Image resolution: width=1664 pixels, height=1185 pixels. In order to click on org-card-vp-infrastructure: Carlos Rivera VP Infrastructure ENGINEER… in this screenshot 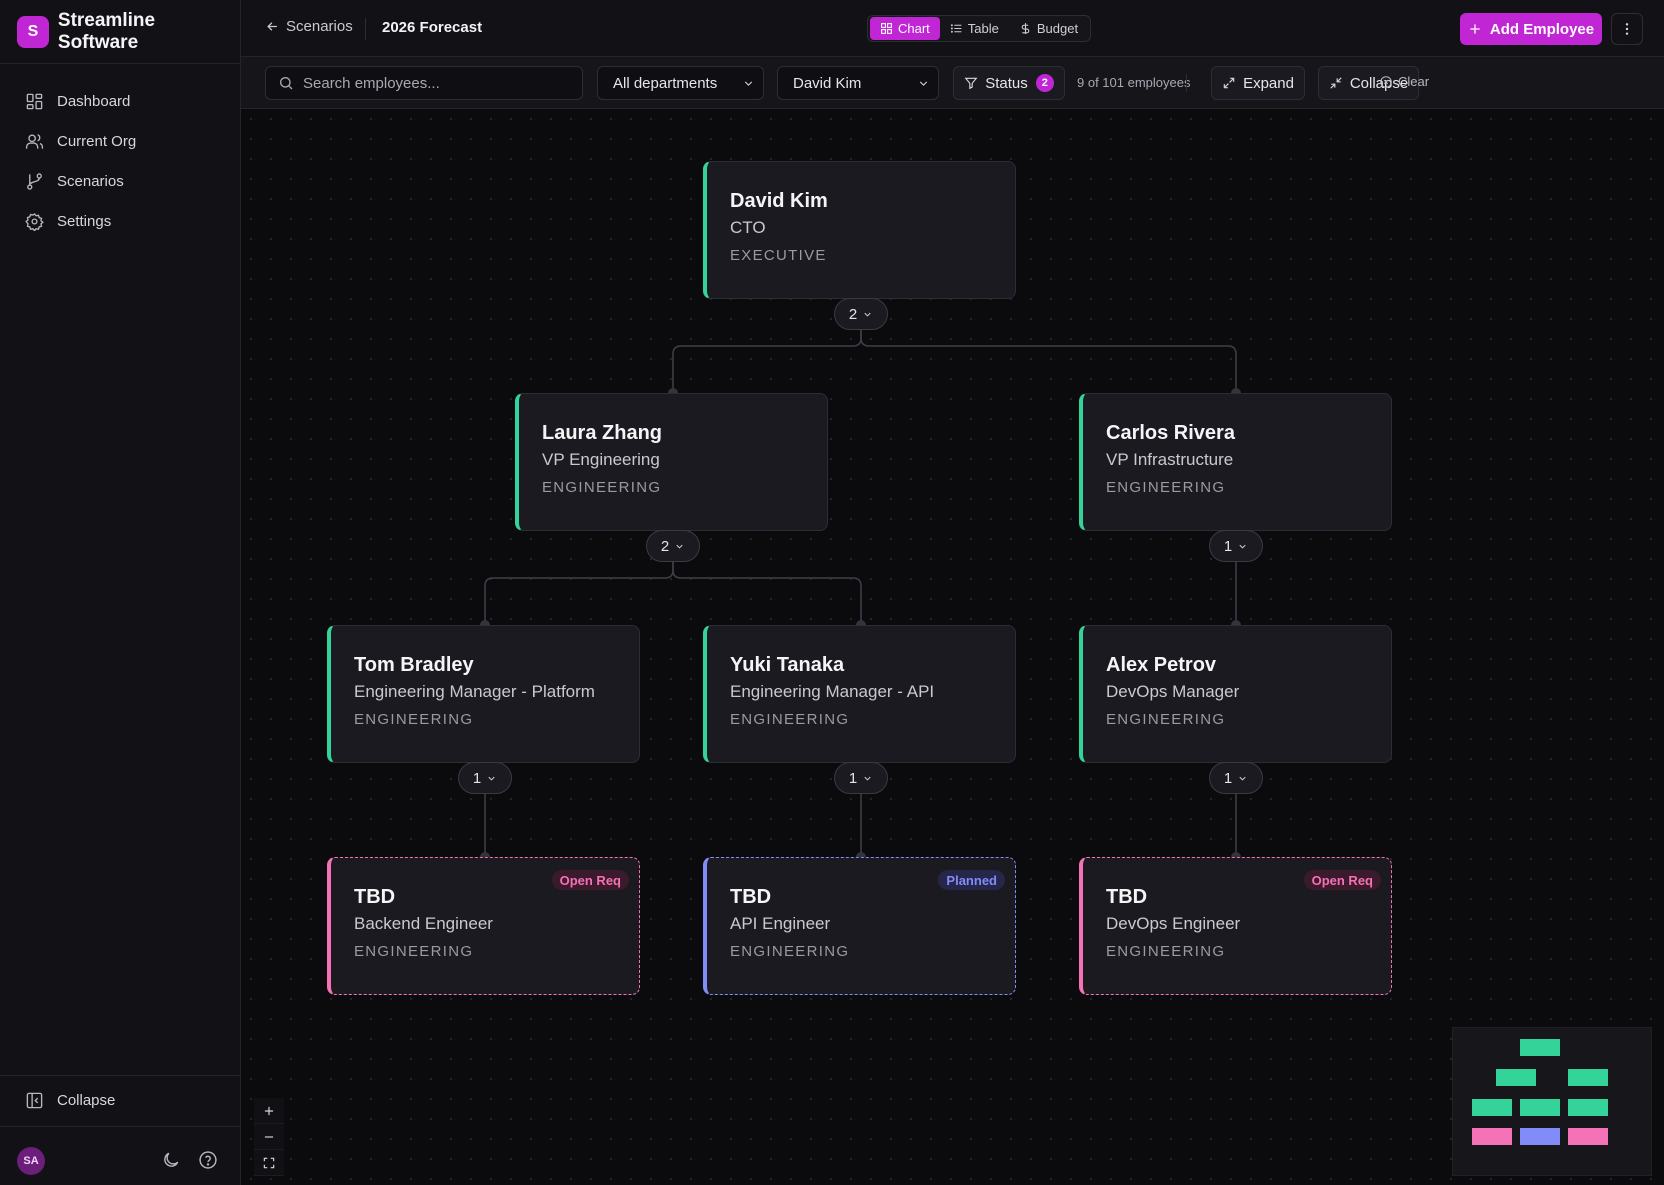, I will do `click(1235, 462)`.